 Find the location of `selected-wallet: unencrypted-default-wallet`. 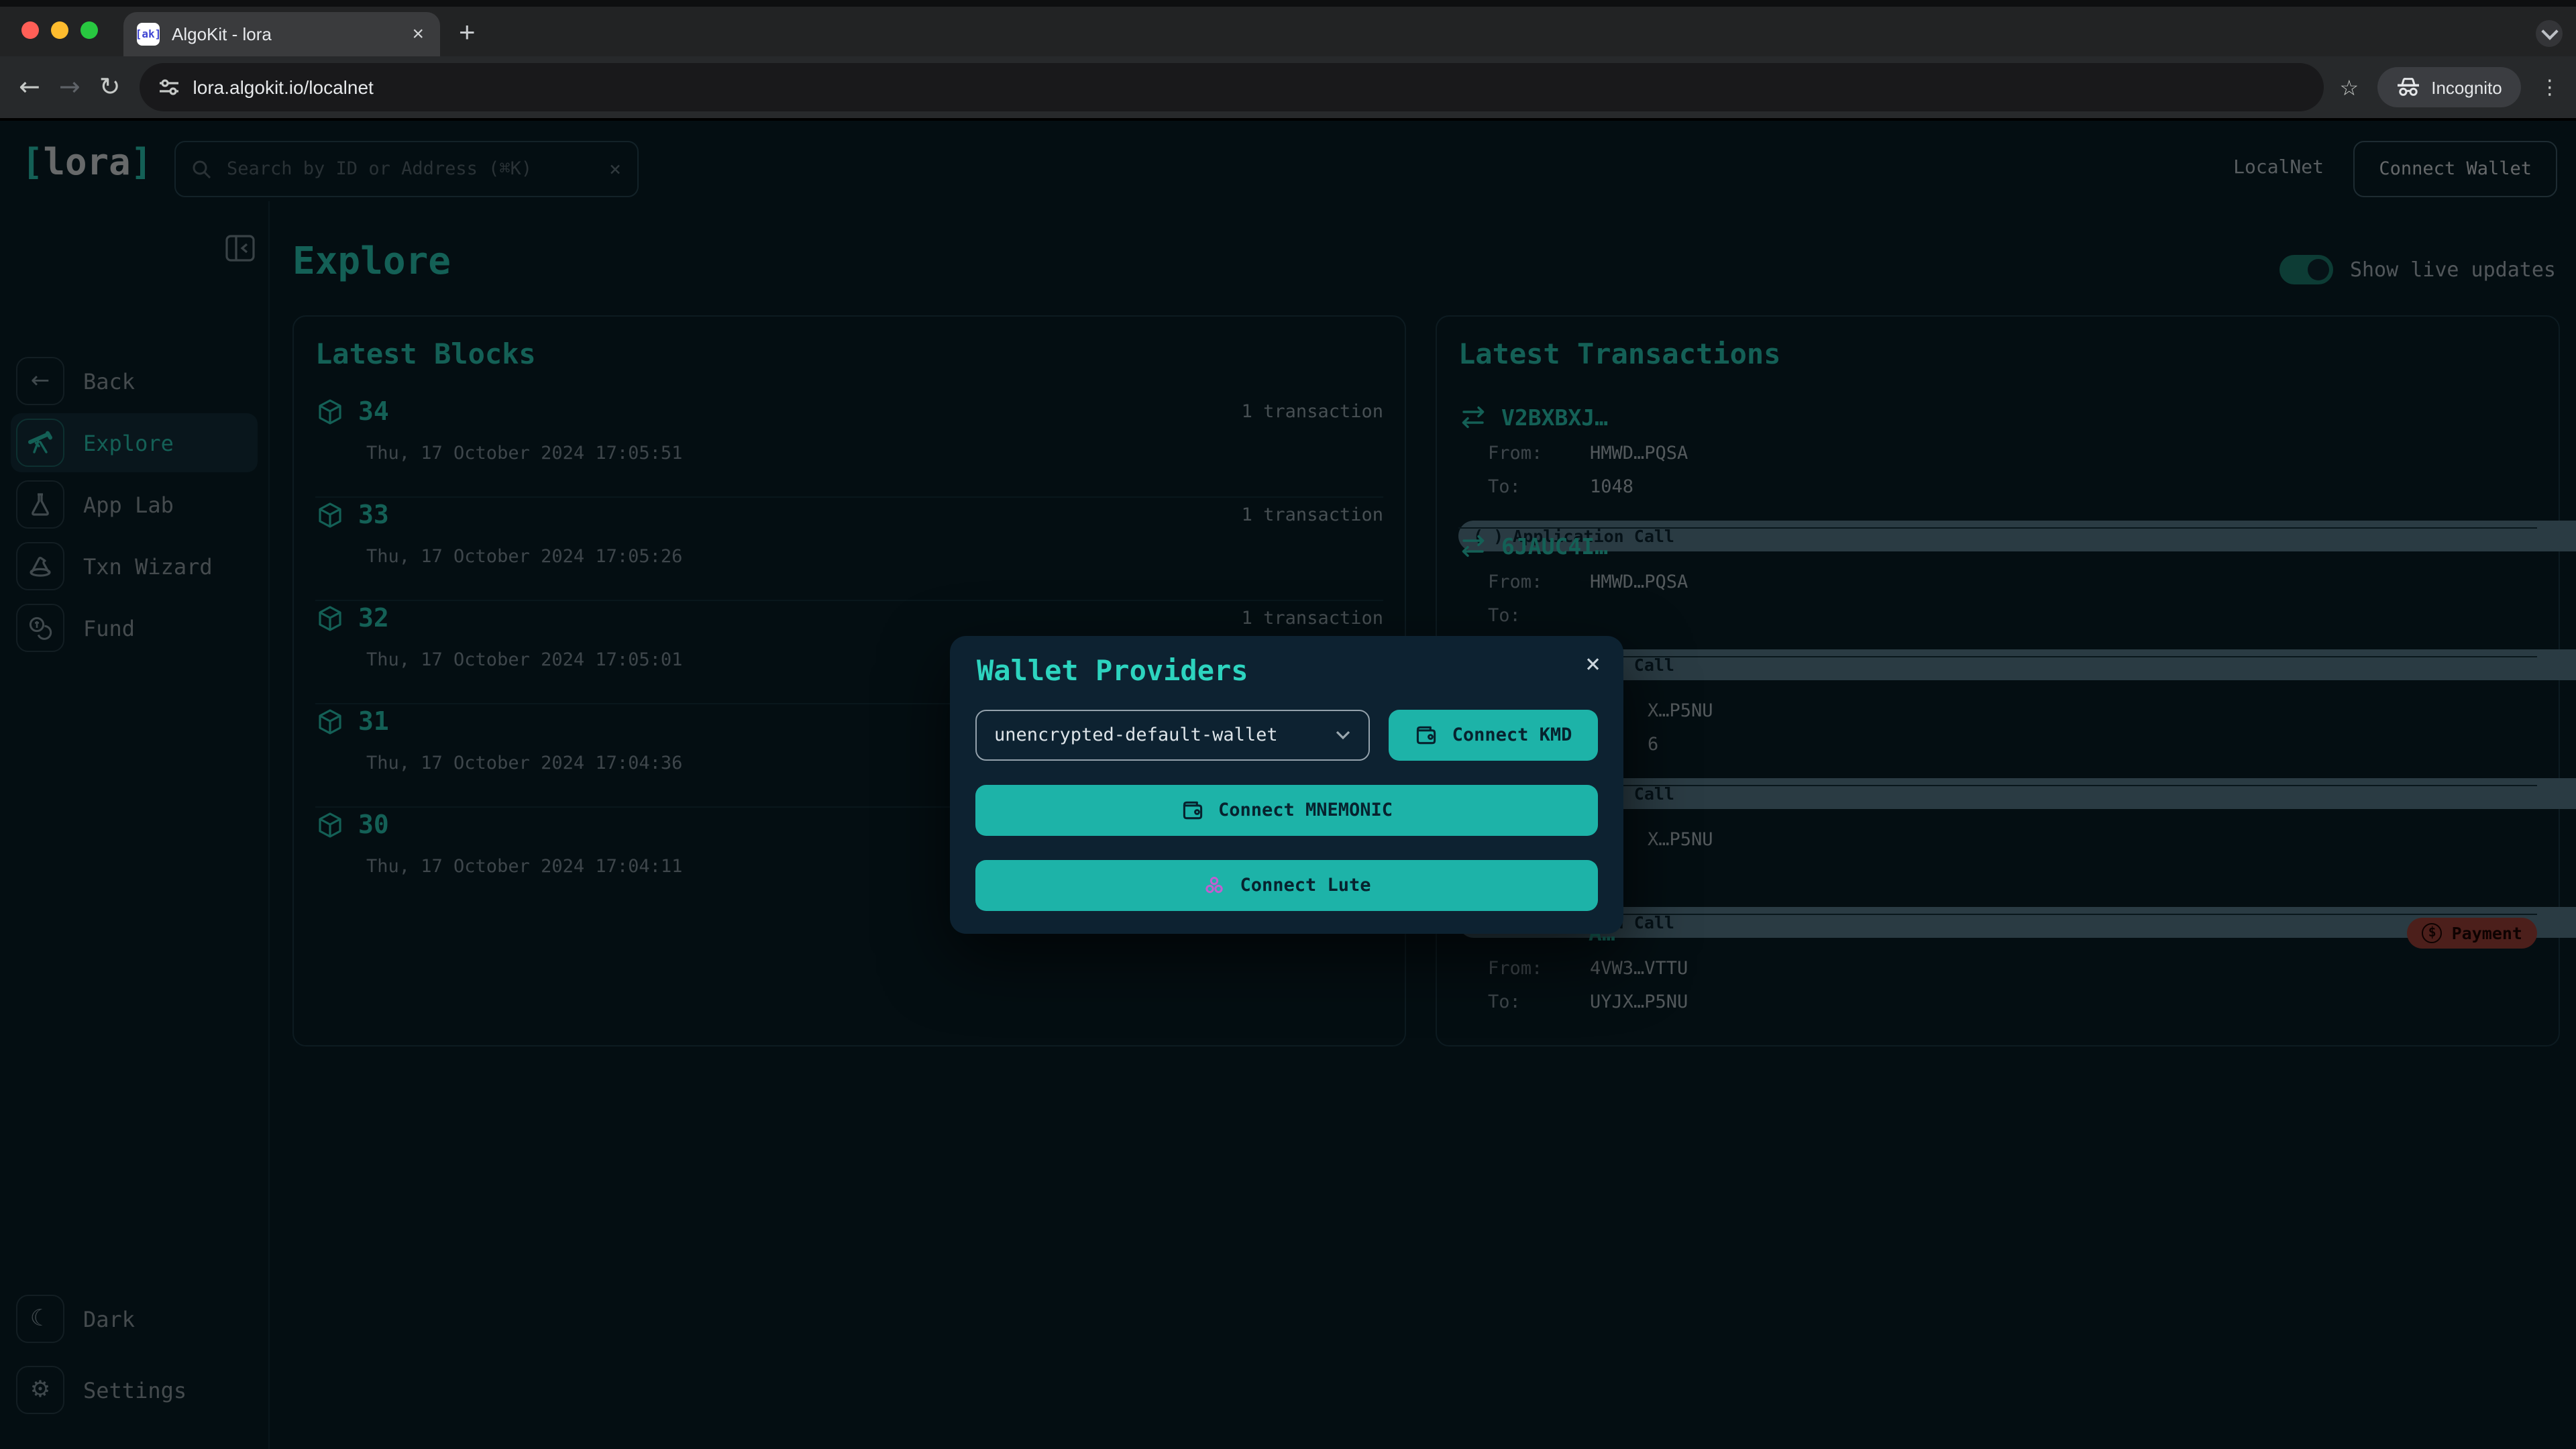

selected-wallet: unencrypted-default-wallet is located at coordinates (1136, 735).